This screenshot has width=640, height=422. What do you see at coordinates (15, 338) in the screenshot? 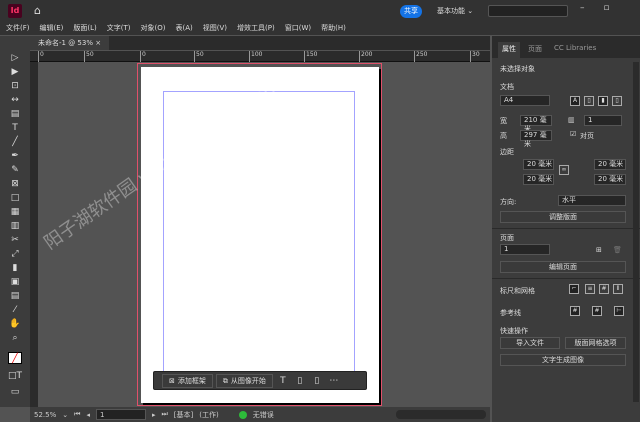
I see `zoom-tool-icon: ⌕` at bounding box center [15, 338].